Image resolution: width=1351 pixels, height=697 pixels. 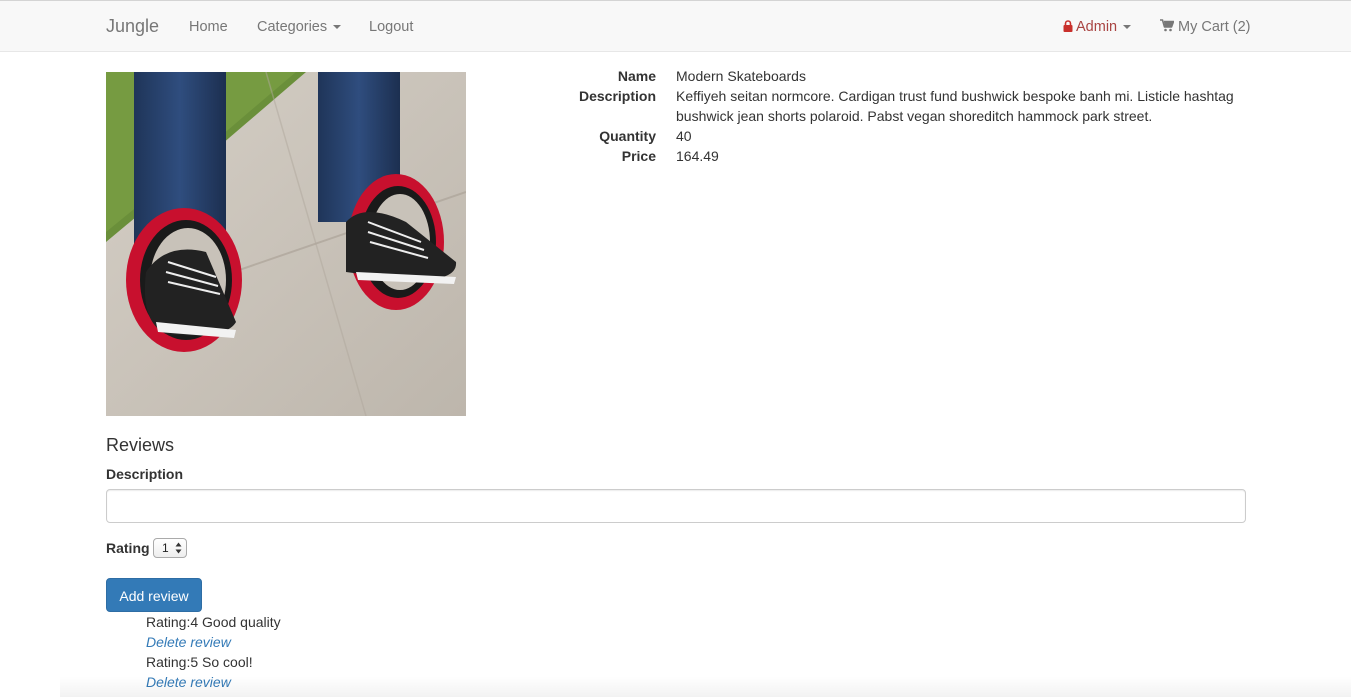 What do you see at coordinates (1068, 26) in the screenshot?
I see `lock-icon` at bounding box center [1068, 26].